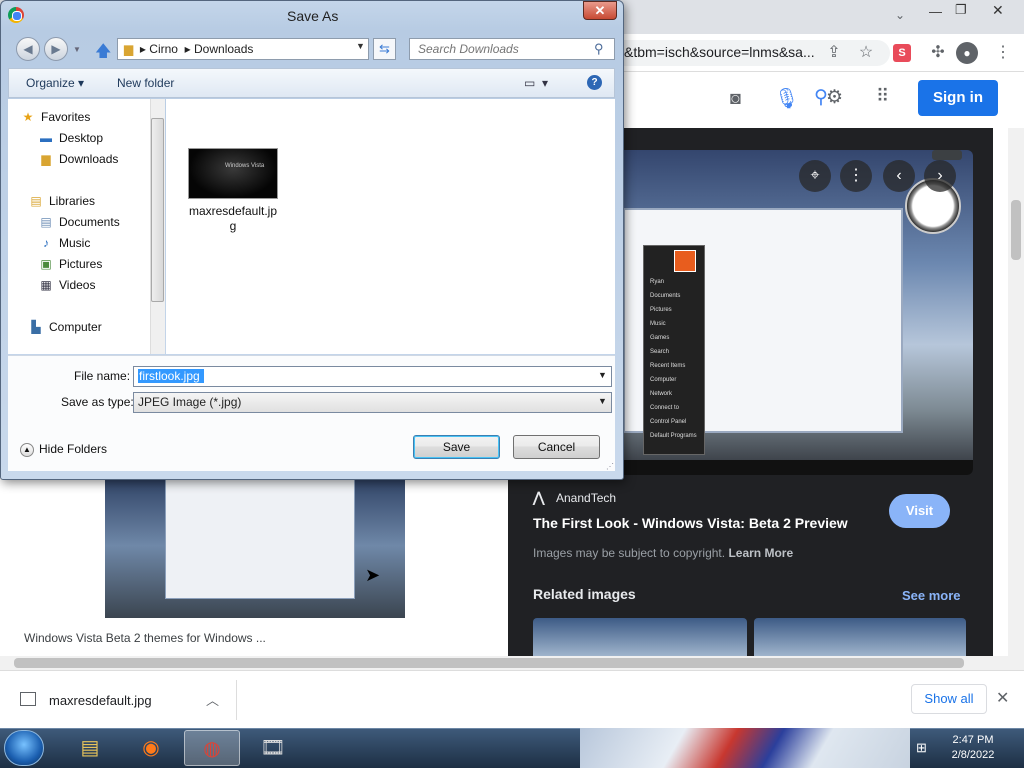 The width and height of the screenshot is (1024, 768). I want to click on share-icon: ⇪, so click(834, 53).